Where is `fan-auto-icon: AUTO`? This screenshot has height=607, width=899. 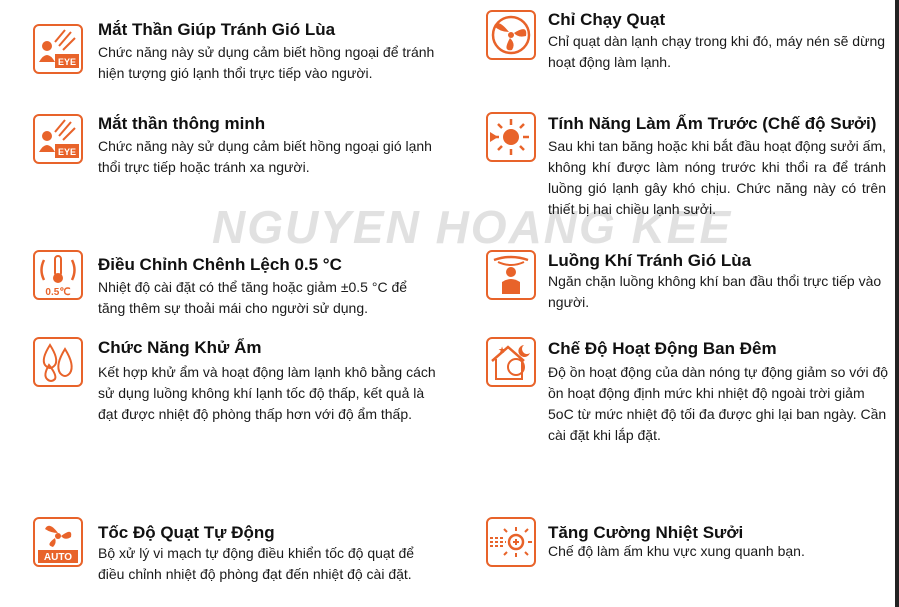
fan-auto-icon: AUTO is located at coordinates (58, 542).